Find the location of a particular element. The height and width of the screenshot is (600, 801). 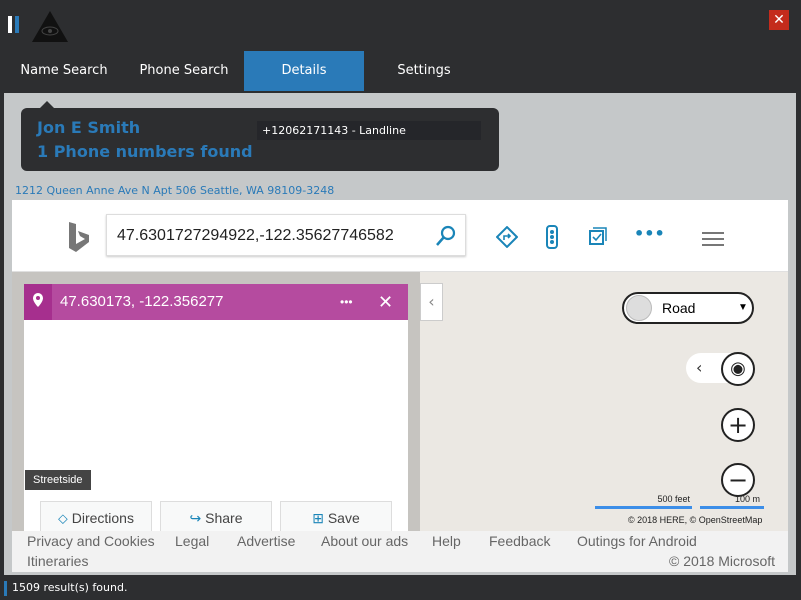

eye-triangle-logo-icon is located at coordinates (50, 26).